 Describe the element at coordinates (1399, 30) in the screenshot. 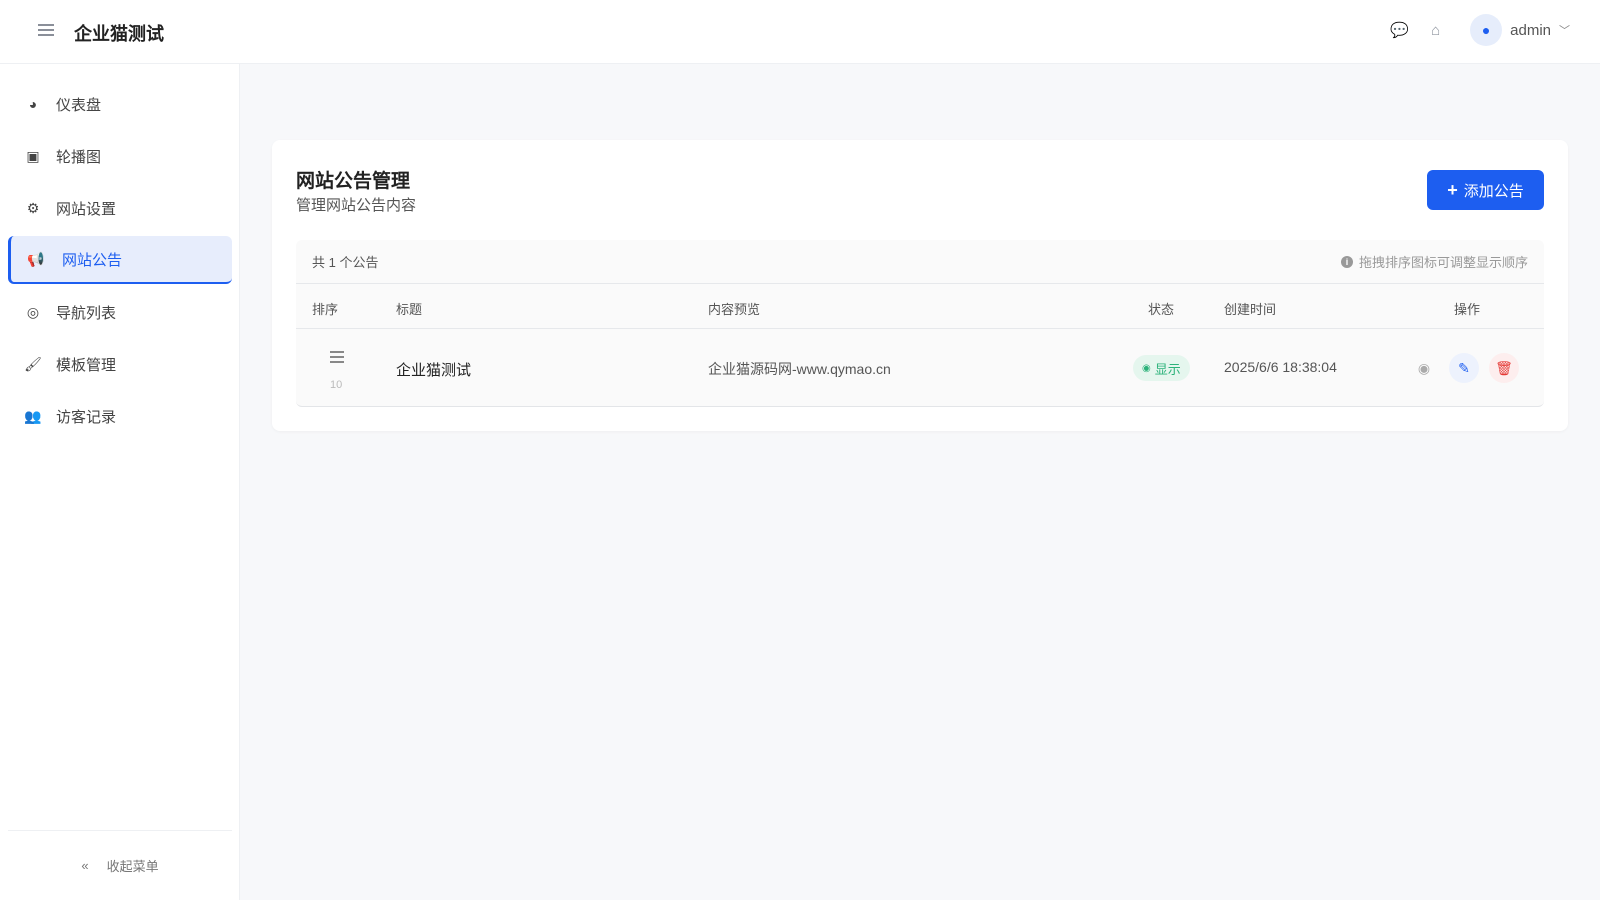

I see `messages-icon: 💬` at that location.